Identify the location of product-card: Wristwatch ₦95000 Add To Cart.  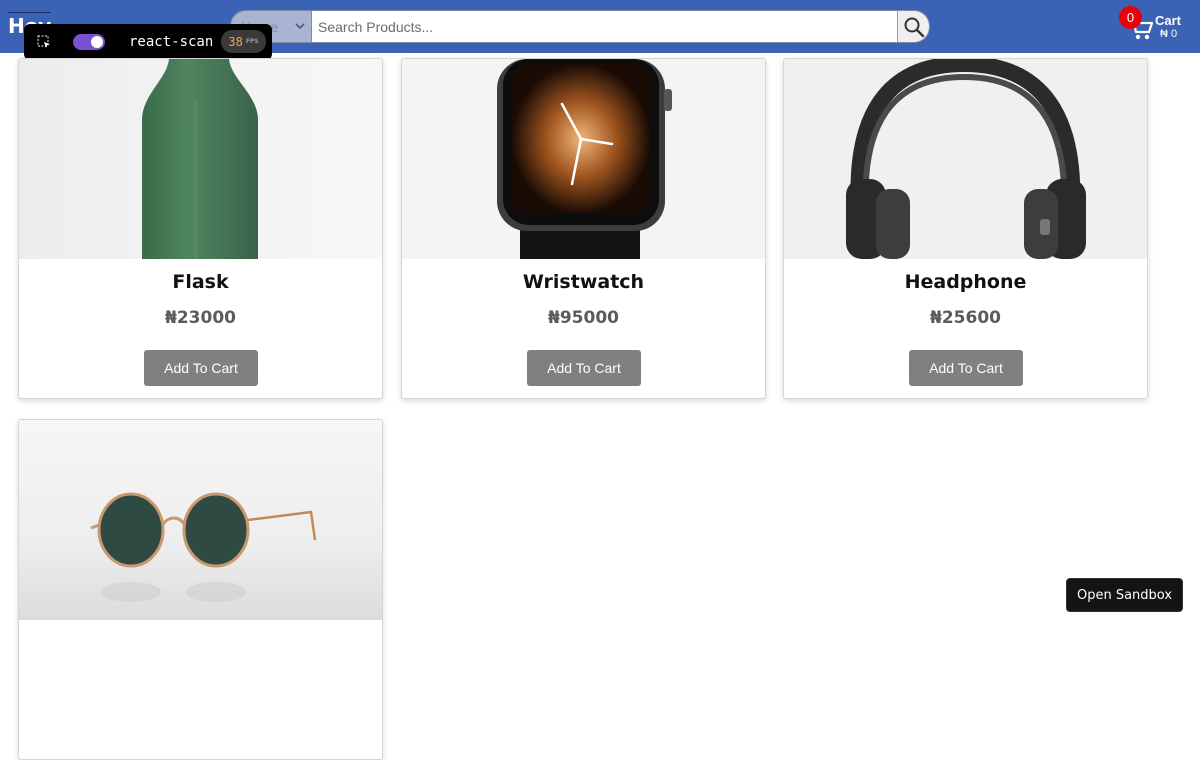
(583, 228).